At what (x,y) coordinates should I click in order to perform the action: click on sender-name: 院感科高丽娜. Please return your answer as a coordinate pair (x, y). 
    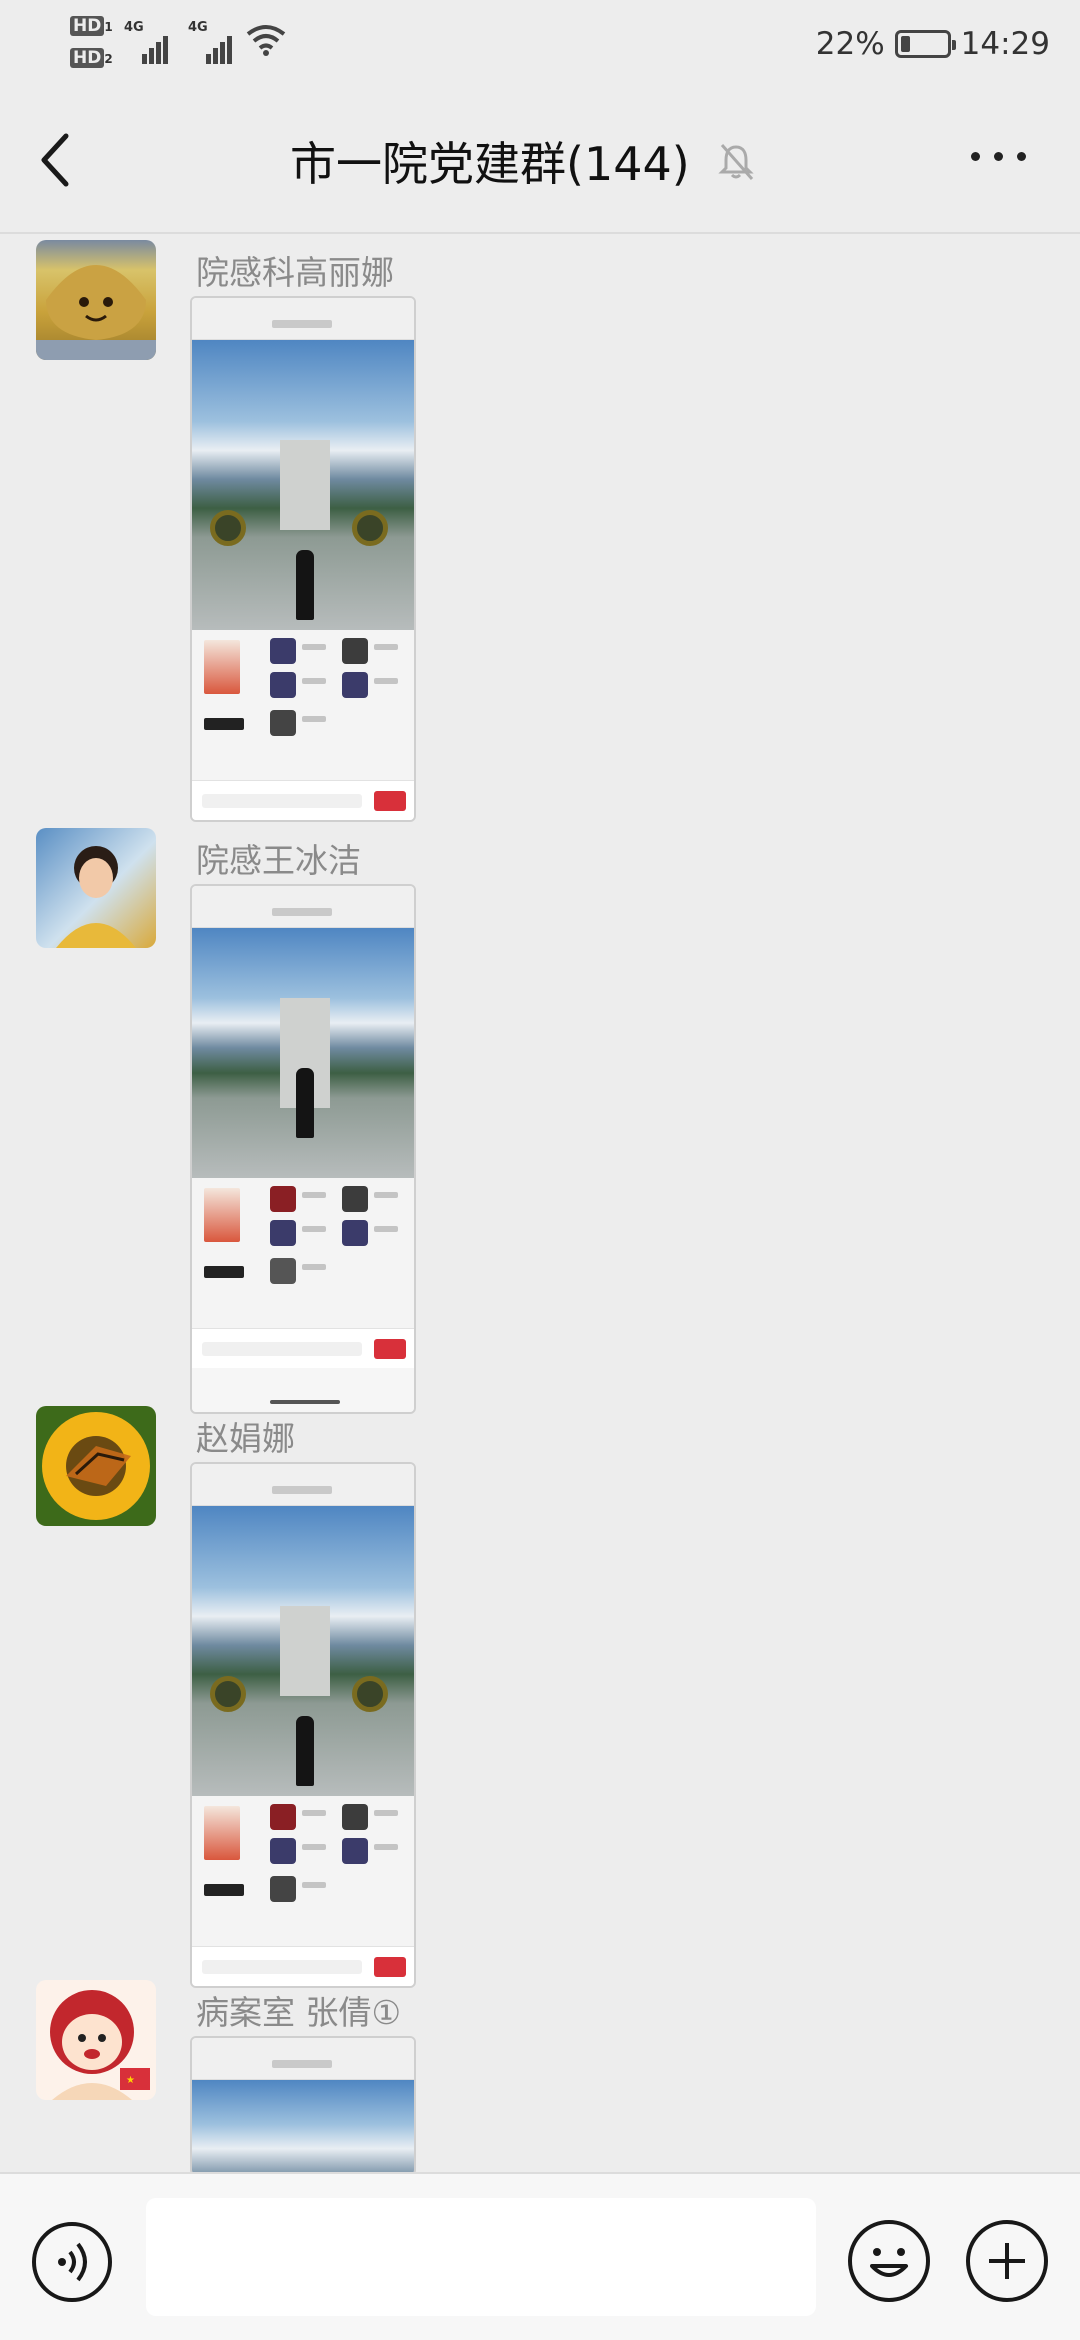
    Looking at the image, I should click on (295, 272).